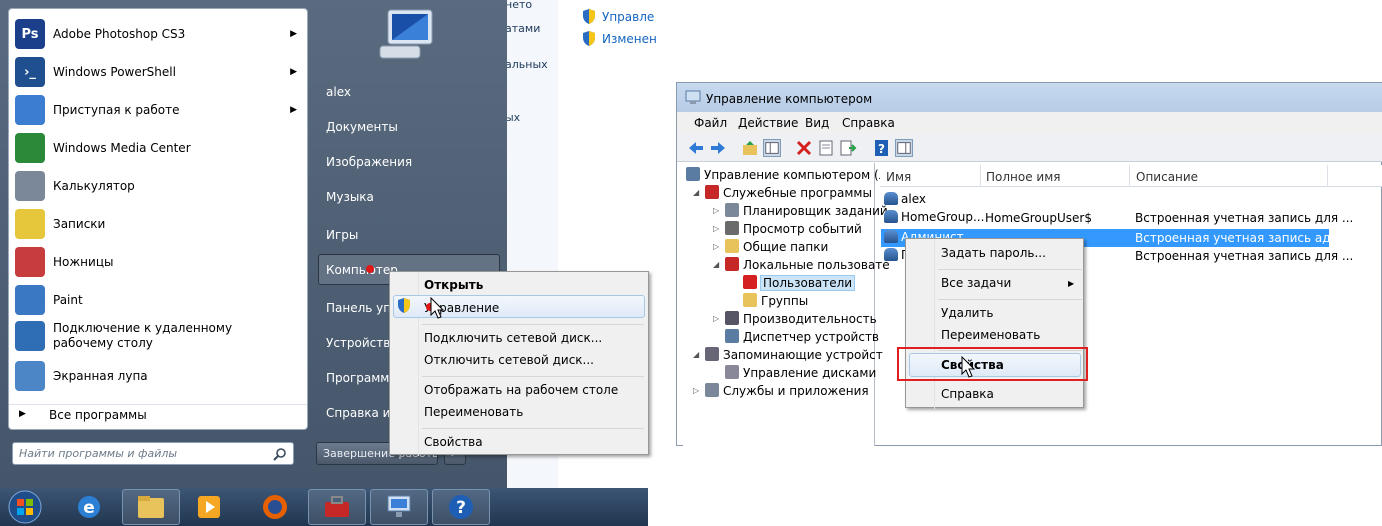  Describe the element at coordinates (817, 123) in the screenshot. I see `menu-view: Вид` at that location.